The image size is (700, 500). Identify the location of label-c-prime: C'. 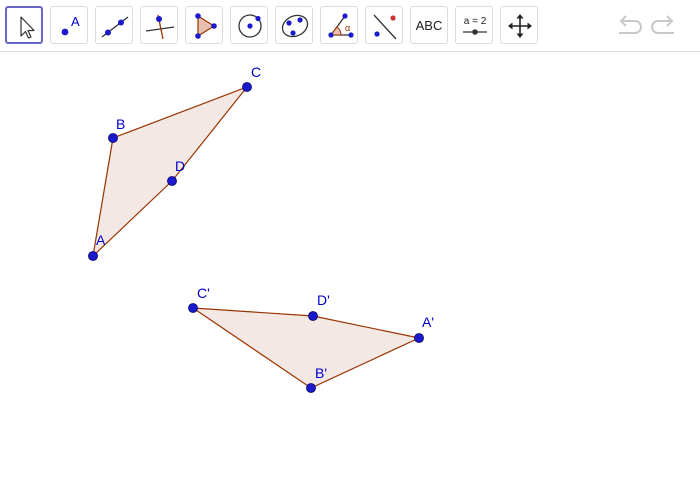
(203, 293).